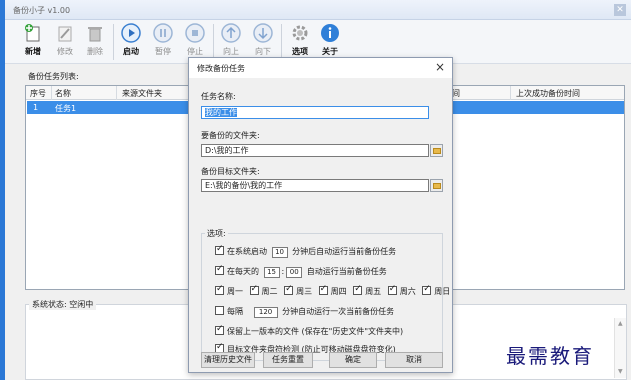 The image size is (631, 380). I want to click on target-folder-label: 备份目标文件夹:, so click(230, 171).